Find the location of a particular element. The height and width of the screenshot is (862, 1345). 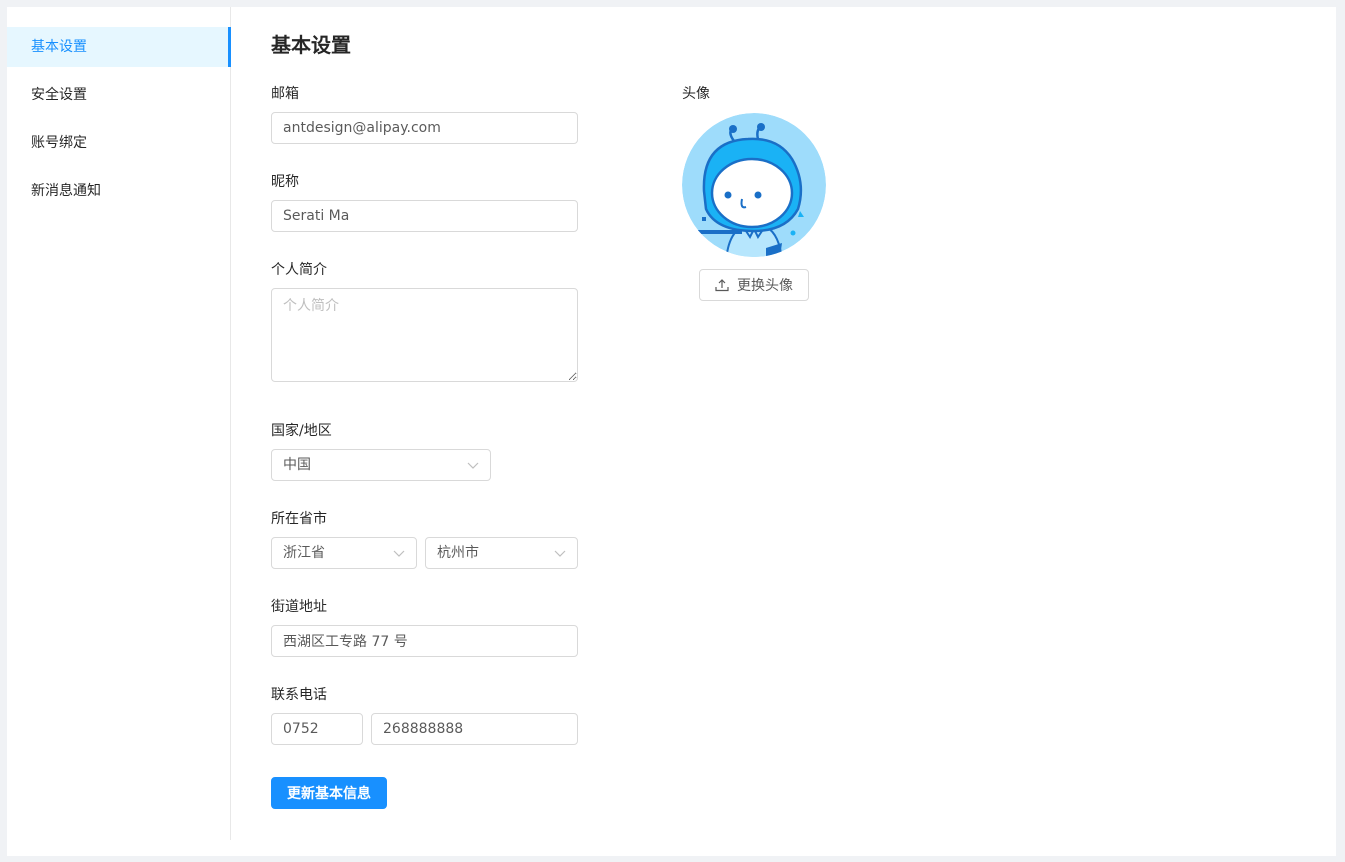

sidebar-item-basic-settings: 基本设置 is located at coordinates (119, 47).